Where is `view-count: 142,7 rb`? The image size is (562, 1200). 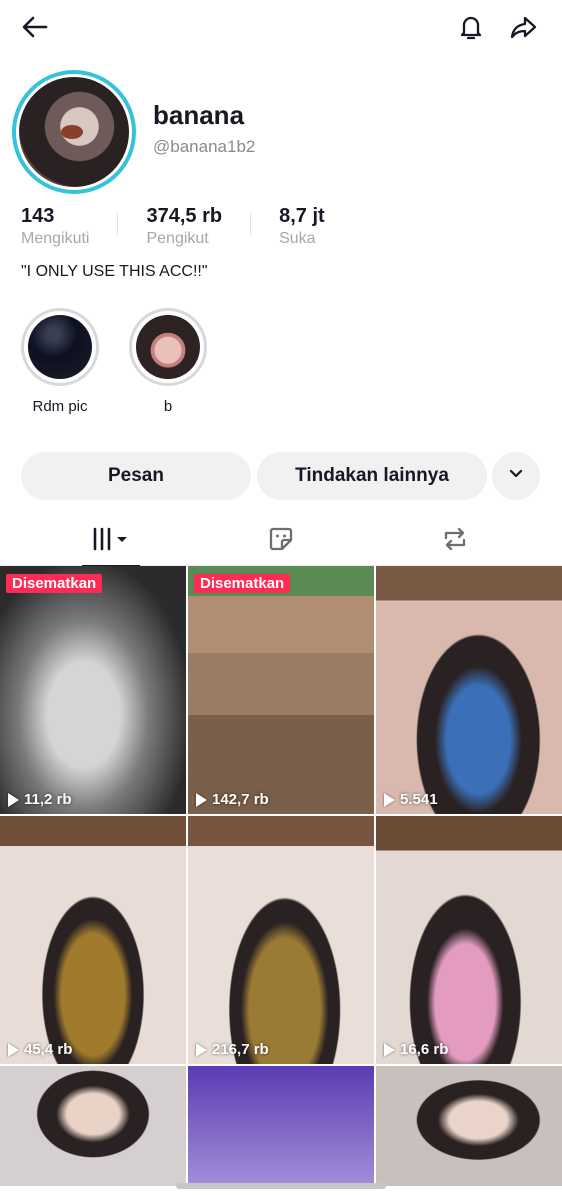 view-count: 142,7 rb is located at coordinates (232, 799).